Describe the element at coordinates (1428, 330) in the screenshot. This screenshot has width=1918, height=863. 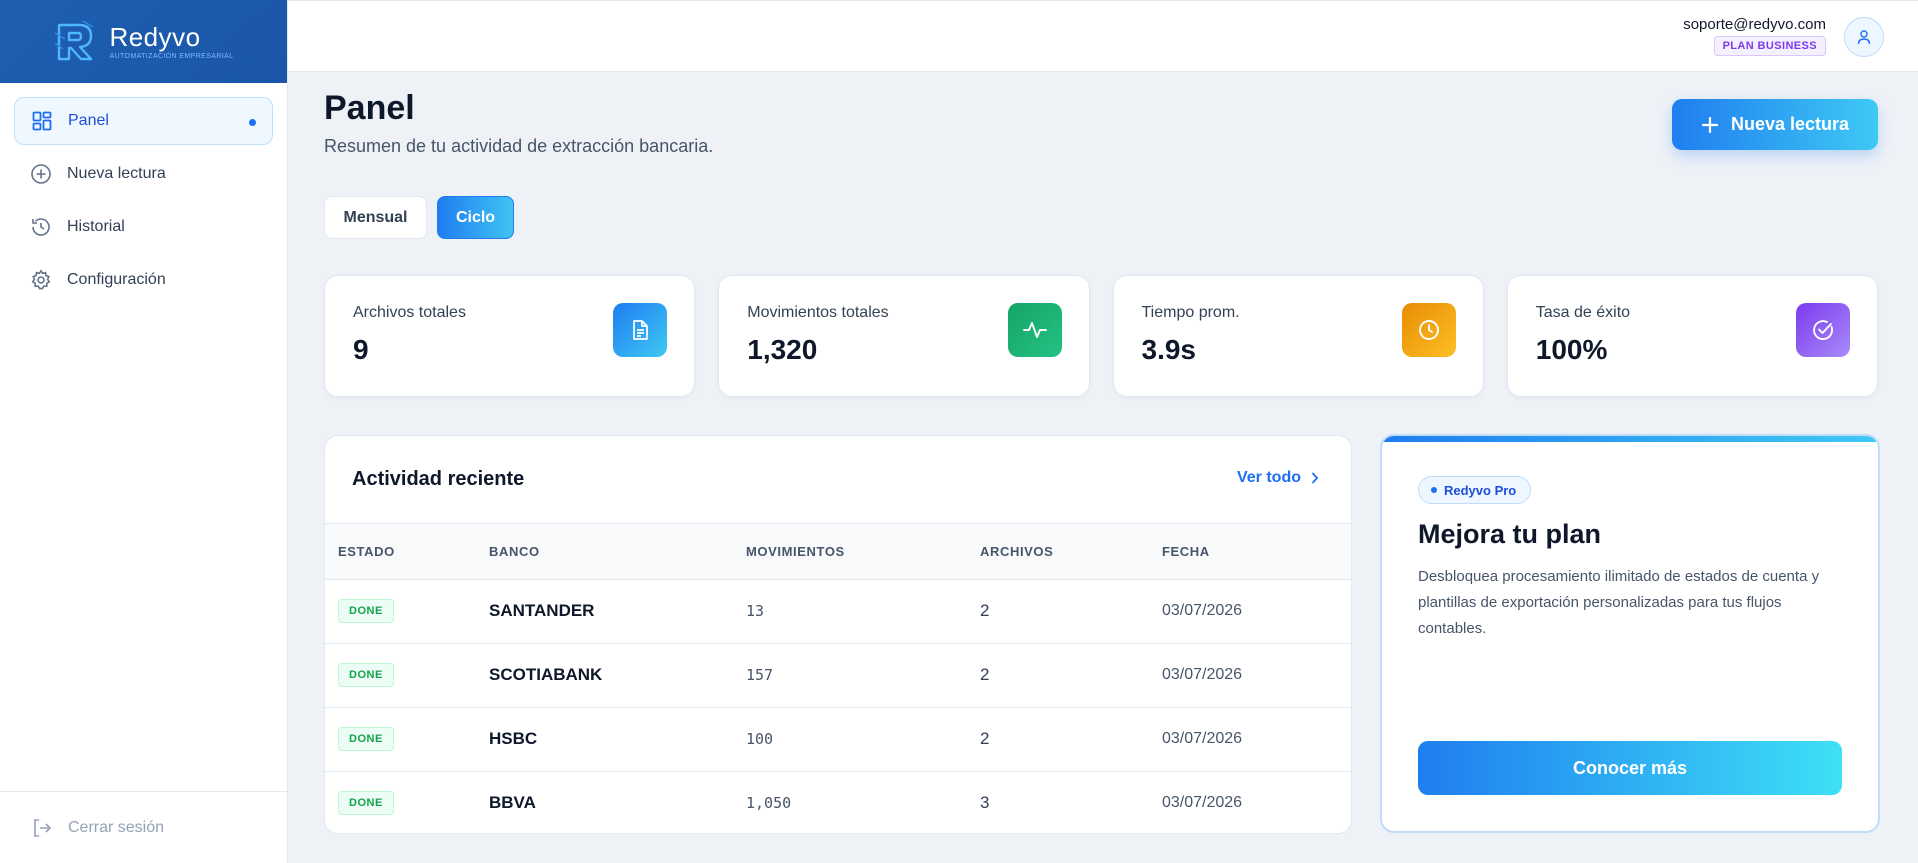
I see `clock-icon` at that location.